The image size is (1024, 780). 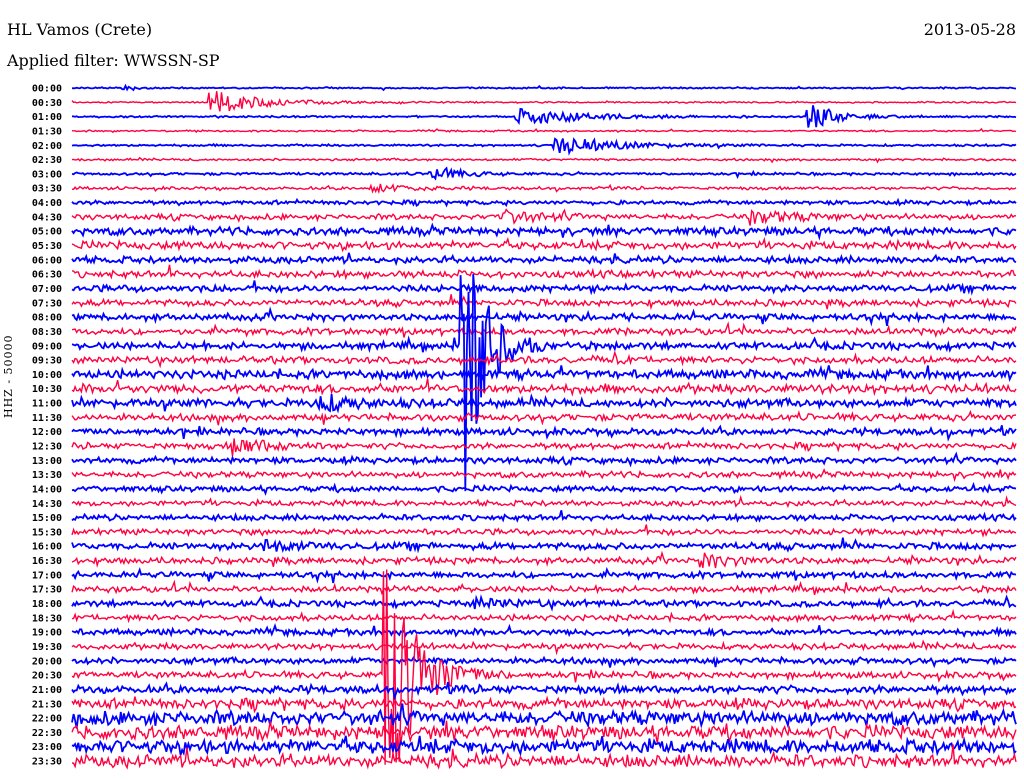 I want to click on row-time-label: 11:30, so click(x=47, y=418).